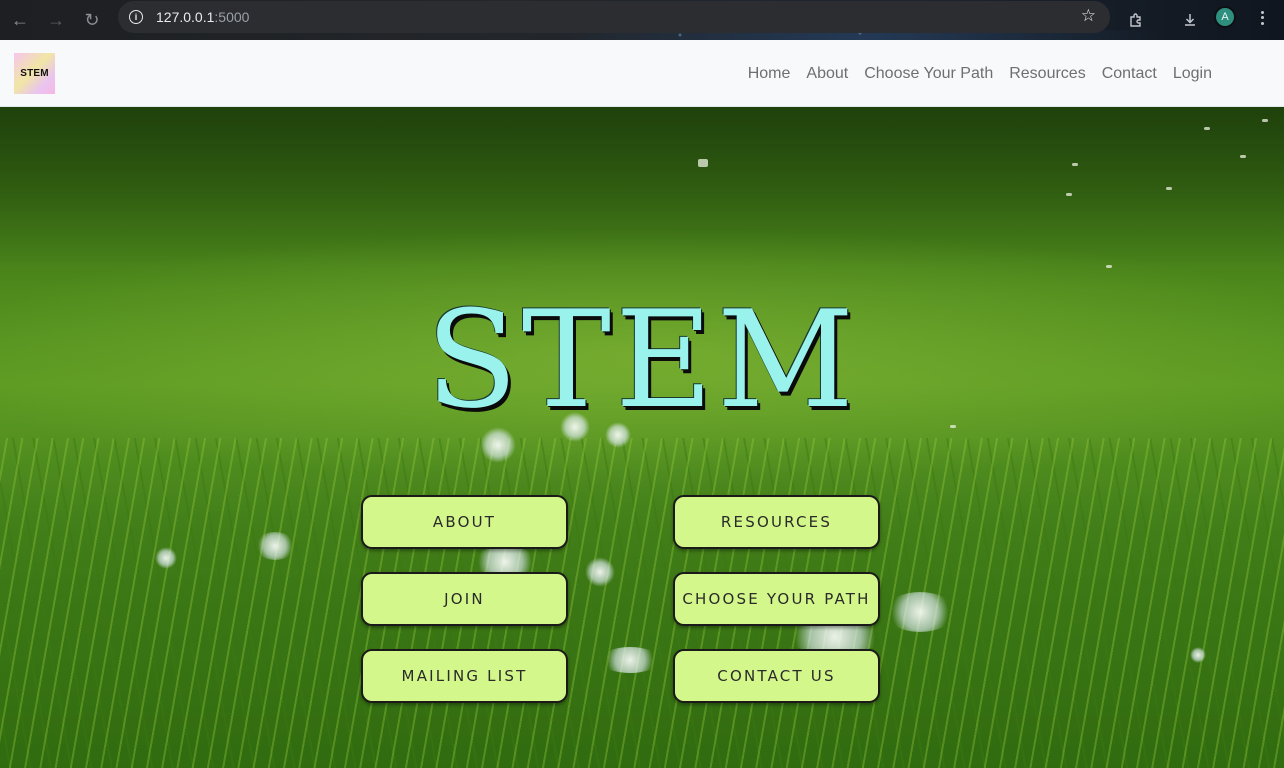 The image size is (1284, 768). I want to click on bookmark-star-icon: ☆, so click(1088, 16).